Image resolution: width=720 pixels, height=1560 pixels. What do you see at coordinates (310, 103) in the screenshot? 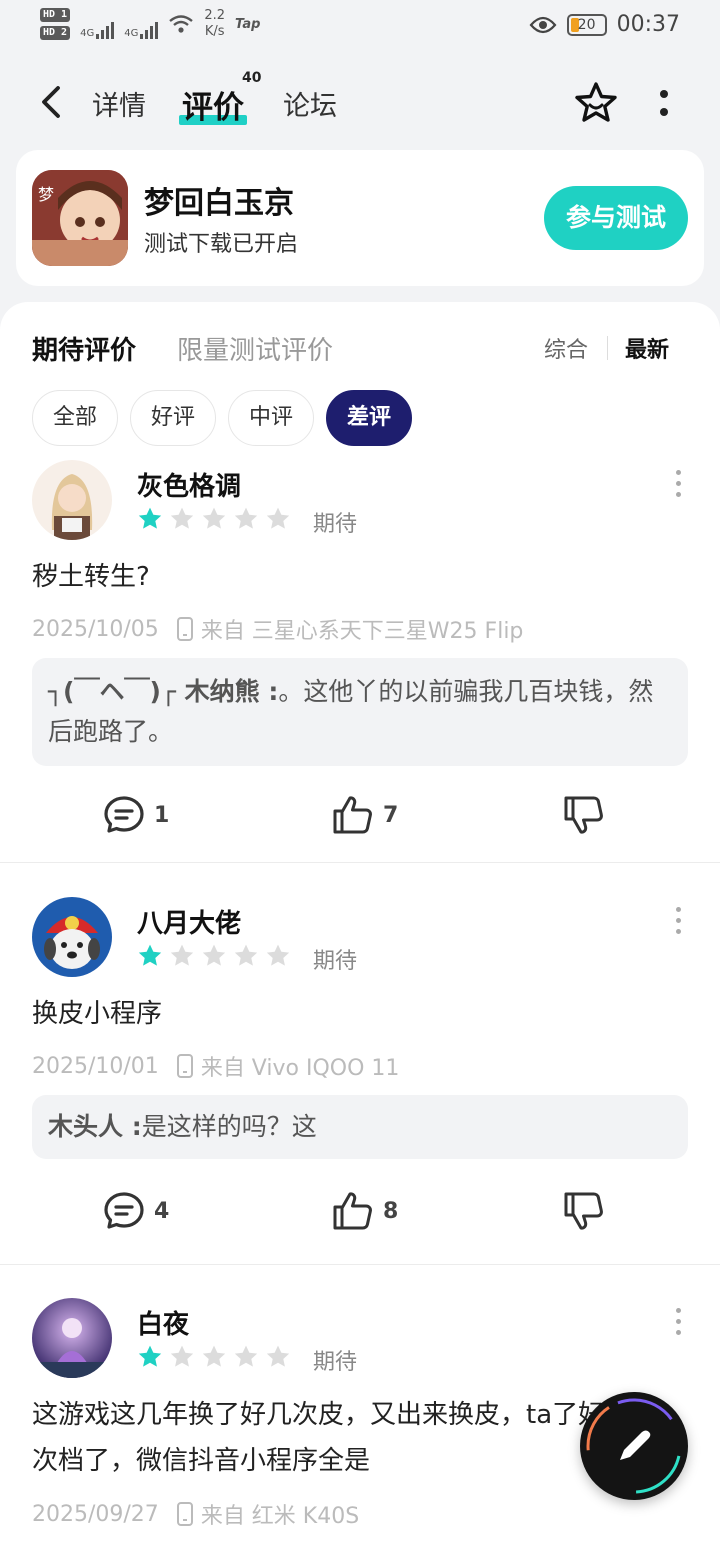
I see `tab-forum: 论坛` at bounding box center [310, 103].